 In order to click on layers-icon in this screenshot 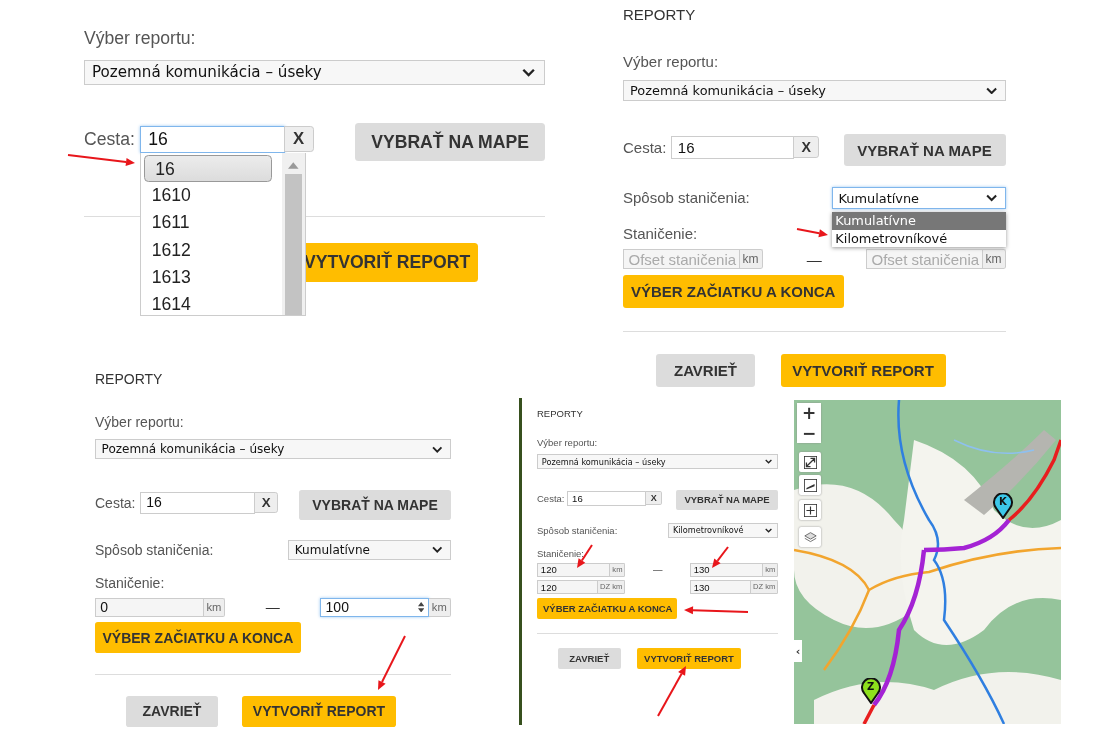, I will do `click(810, 537)`.